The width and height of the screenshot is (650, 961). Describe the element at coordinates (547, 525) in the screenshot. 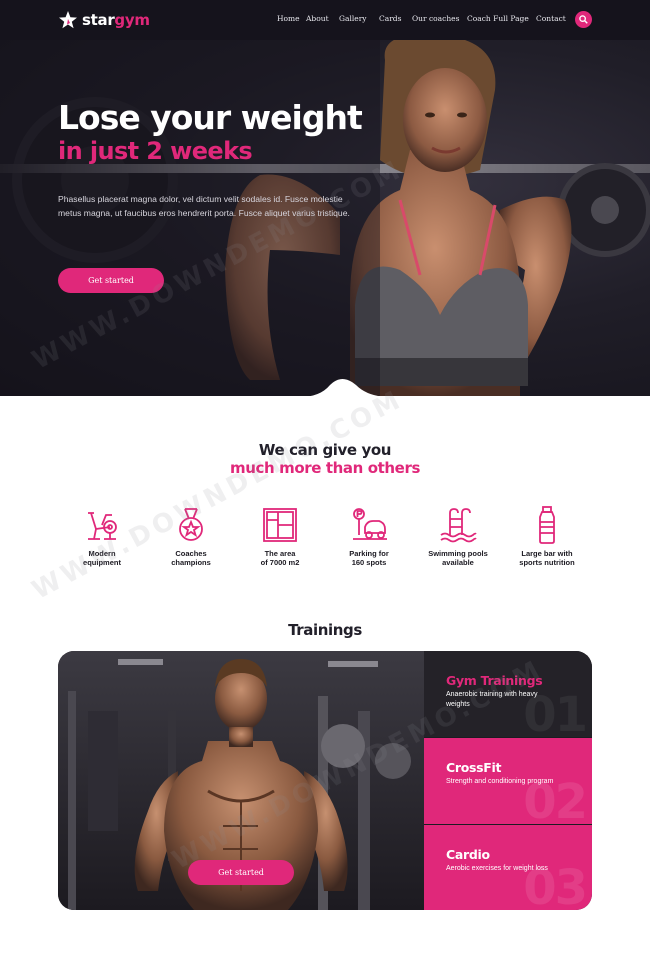

I see `bottle-icon` at that location.